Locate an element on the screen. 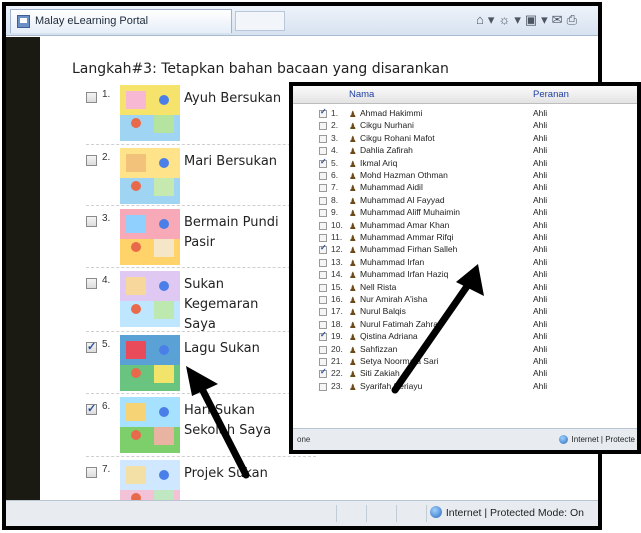 The height and width of the screenshot is (533, 641). member-name: Muhammad Al Fayyad is located at coordinates (402, 200).